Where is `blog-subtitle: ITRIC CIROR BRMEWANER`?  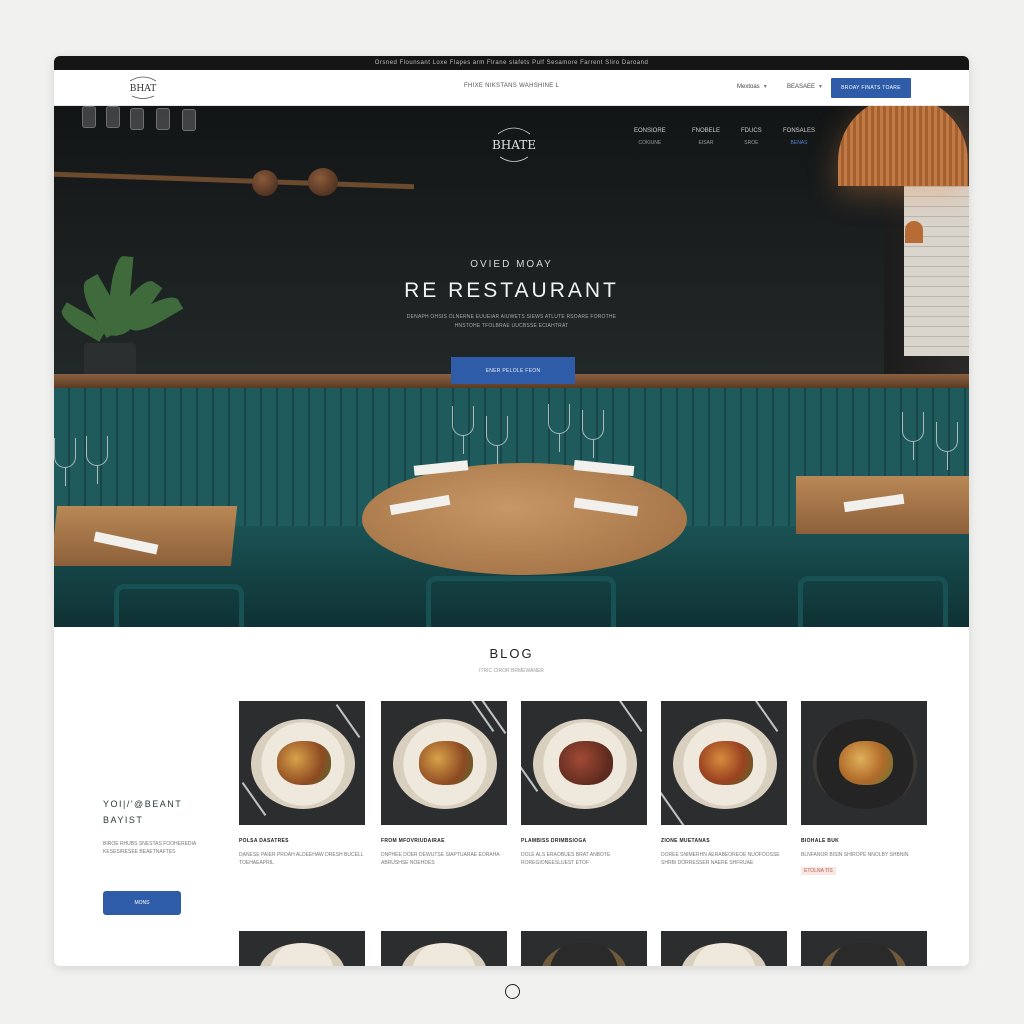
blog-subtitle: ITRIC CIROR BRMEWANER is located at coordinates (511, 671).